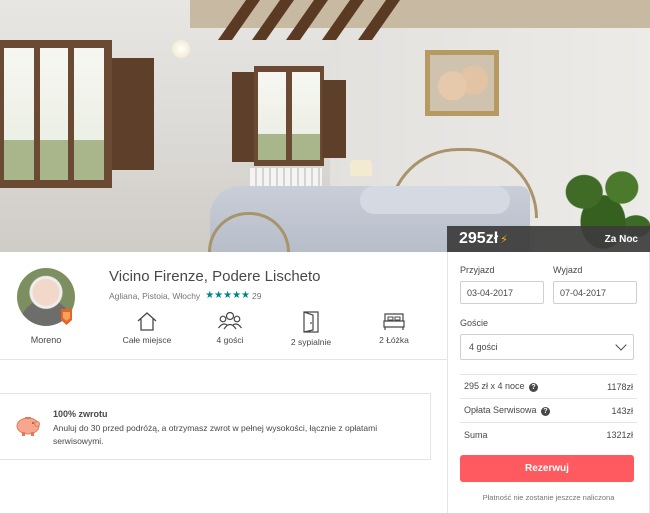 This screenshot has height=513, width=650. What do you see at coordinates (28, 426) in the screenshot?
I see `piggy-bank-icon` at bounding box center [28, 426].